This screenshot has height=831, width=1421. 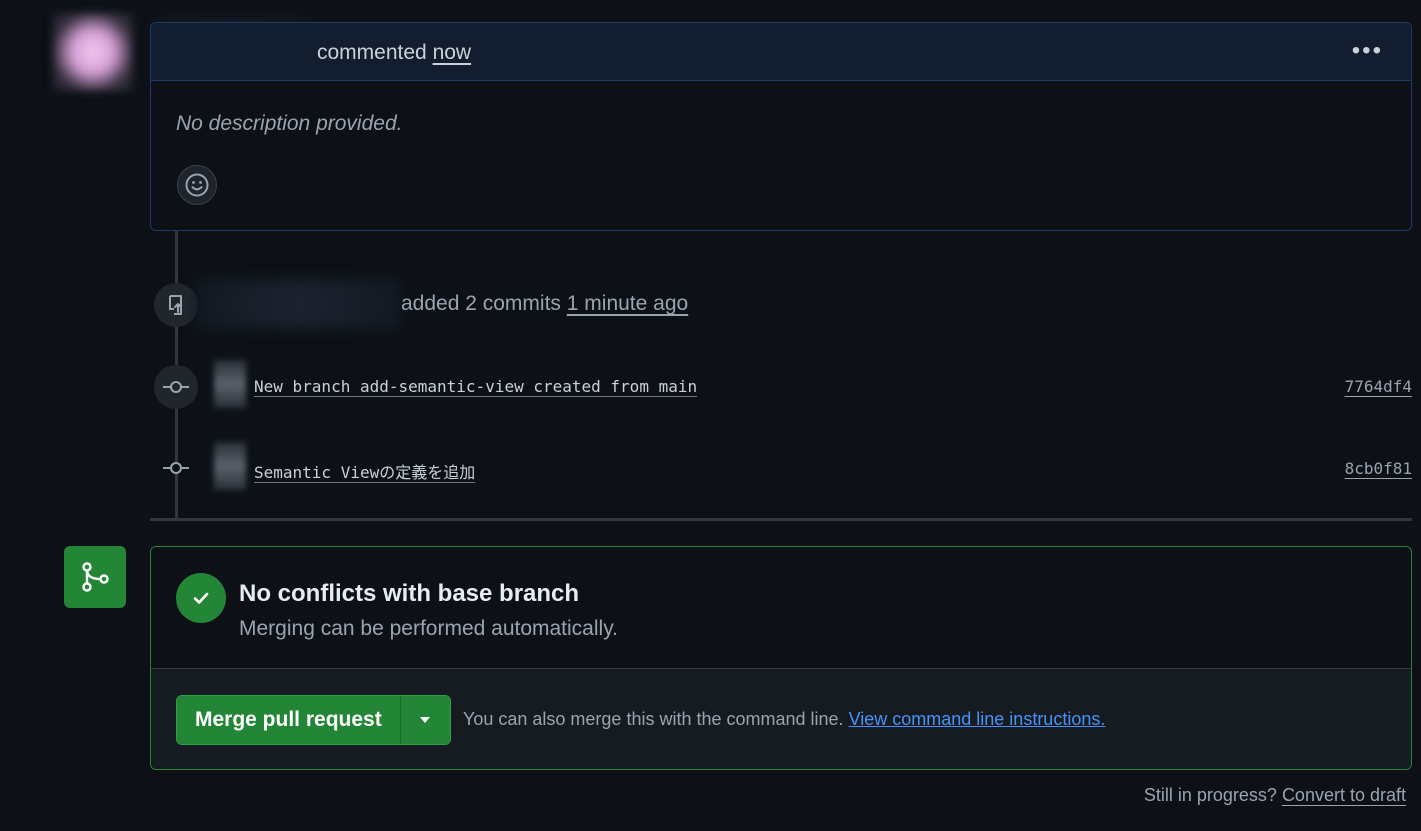 I want to click on commit-sha-link: 8cb0f81, so click(x=1378, y=468).